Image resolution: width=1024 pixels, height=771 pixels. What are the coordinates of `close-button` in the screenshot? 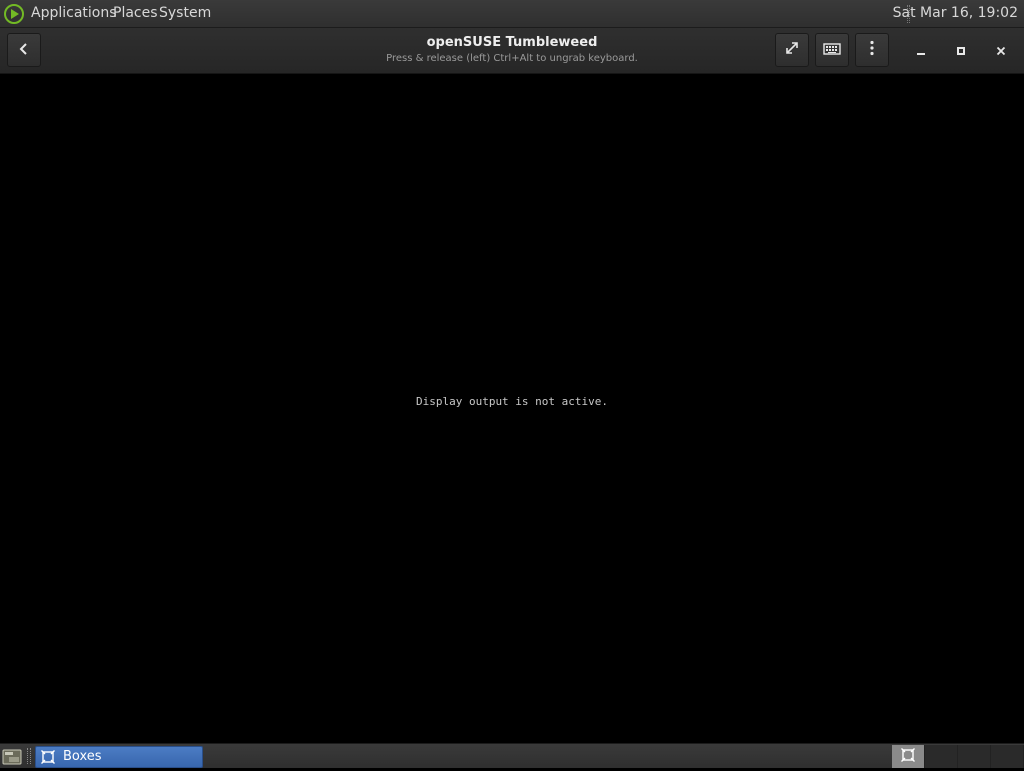 It's located at (1001, 50).